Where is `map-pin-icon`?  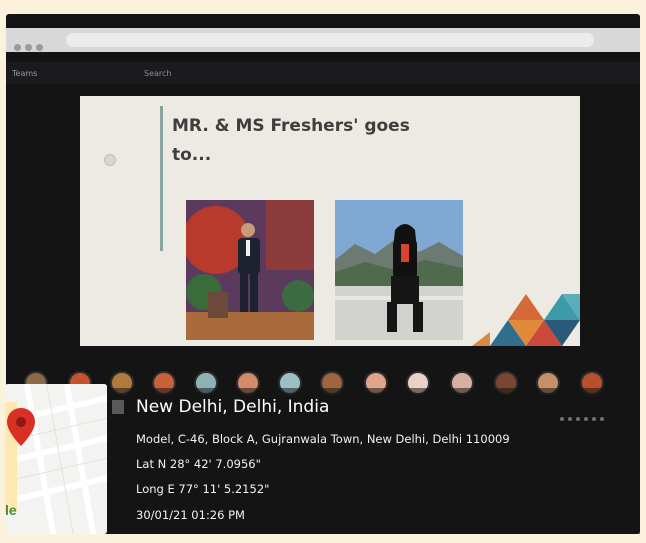 map-pin-icon is located at coordinates (21, 427).